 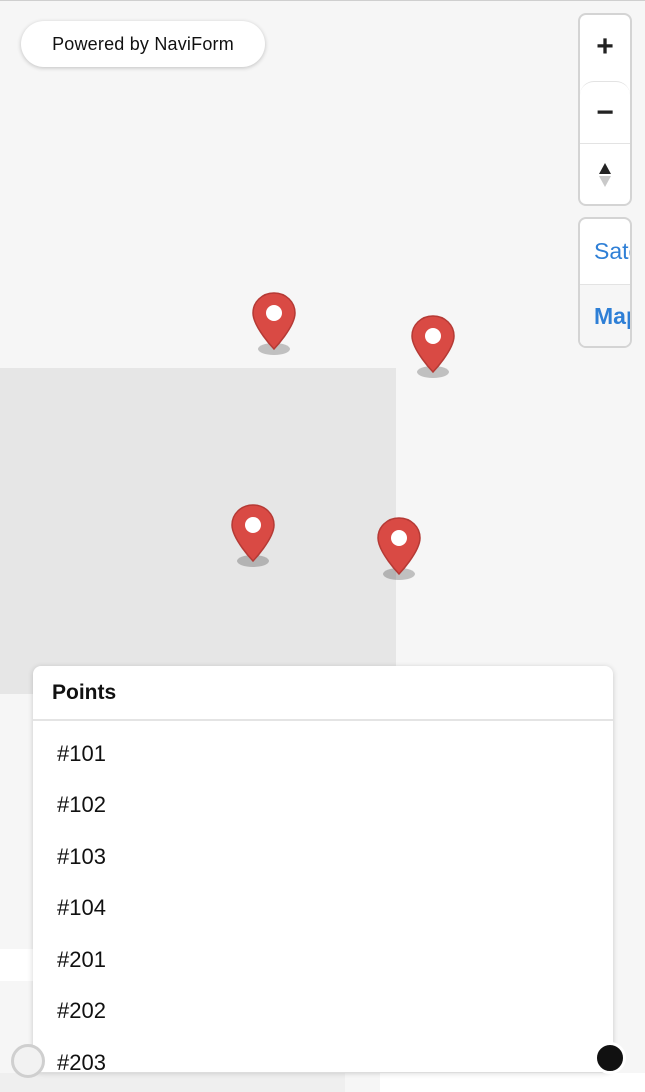 What do you see at coordinates (512, 1082) in the screenshot?
I see `map-ground-right` at bounding box center [512, 1082].